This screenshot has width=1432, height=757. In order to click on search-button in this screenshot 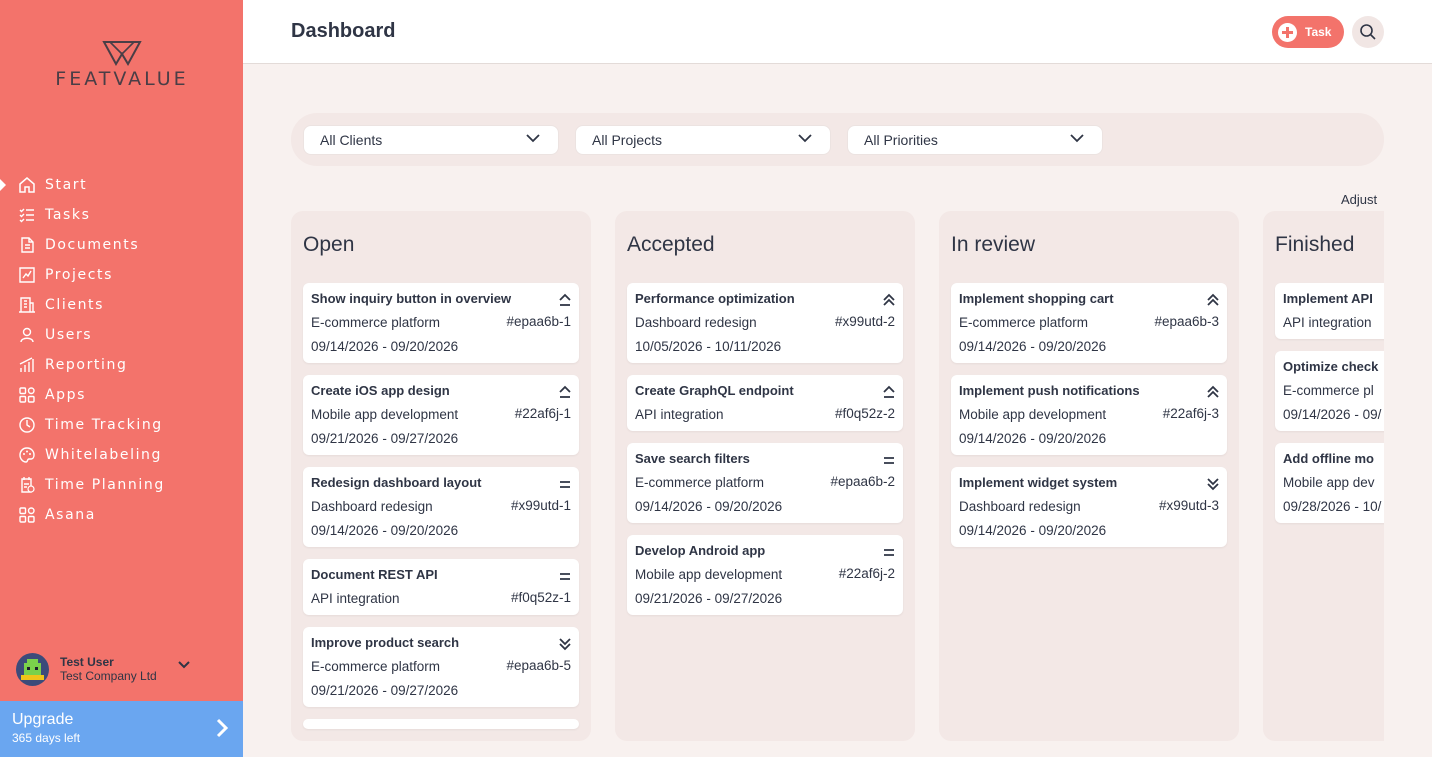, I will do `click(1368, 32)`.